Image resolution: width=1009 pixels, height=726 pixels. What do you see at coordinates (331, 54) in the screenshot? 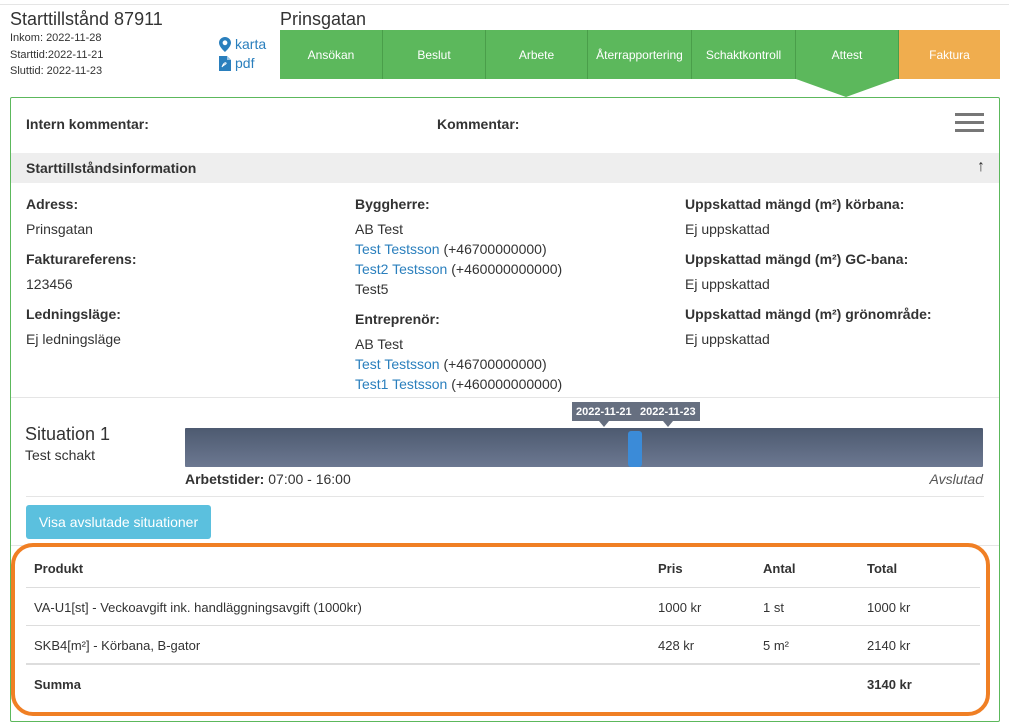
I see `step-application: Ansökan` at bounding box center [331, 54].